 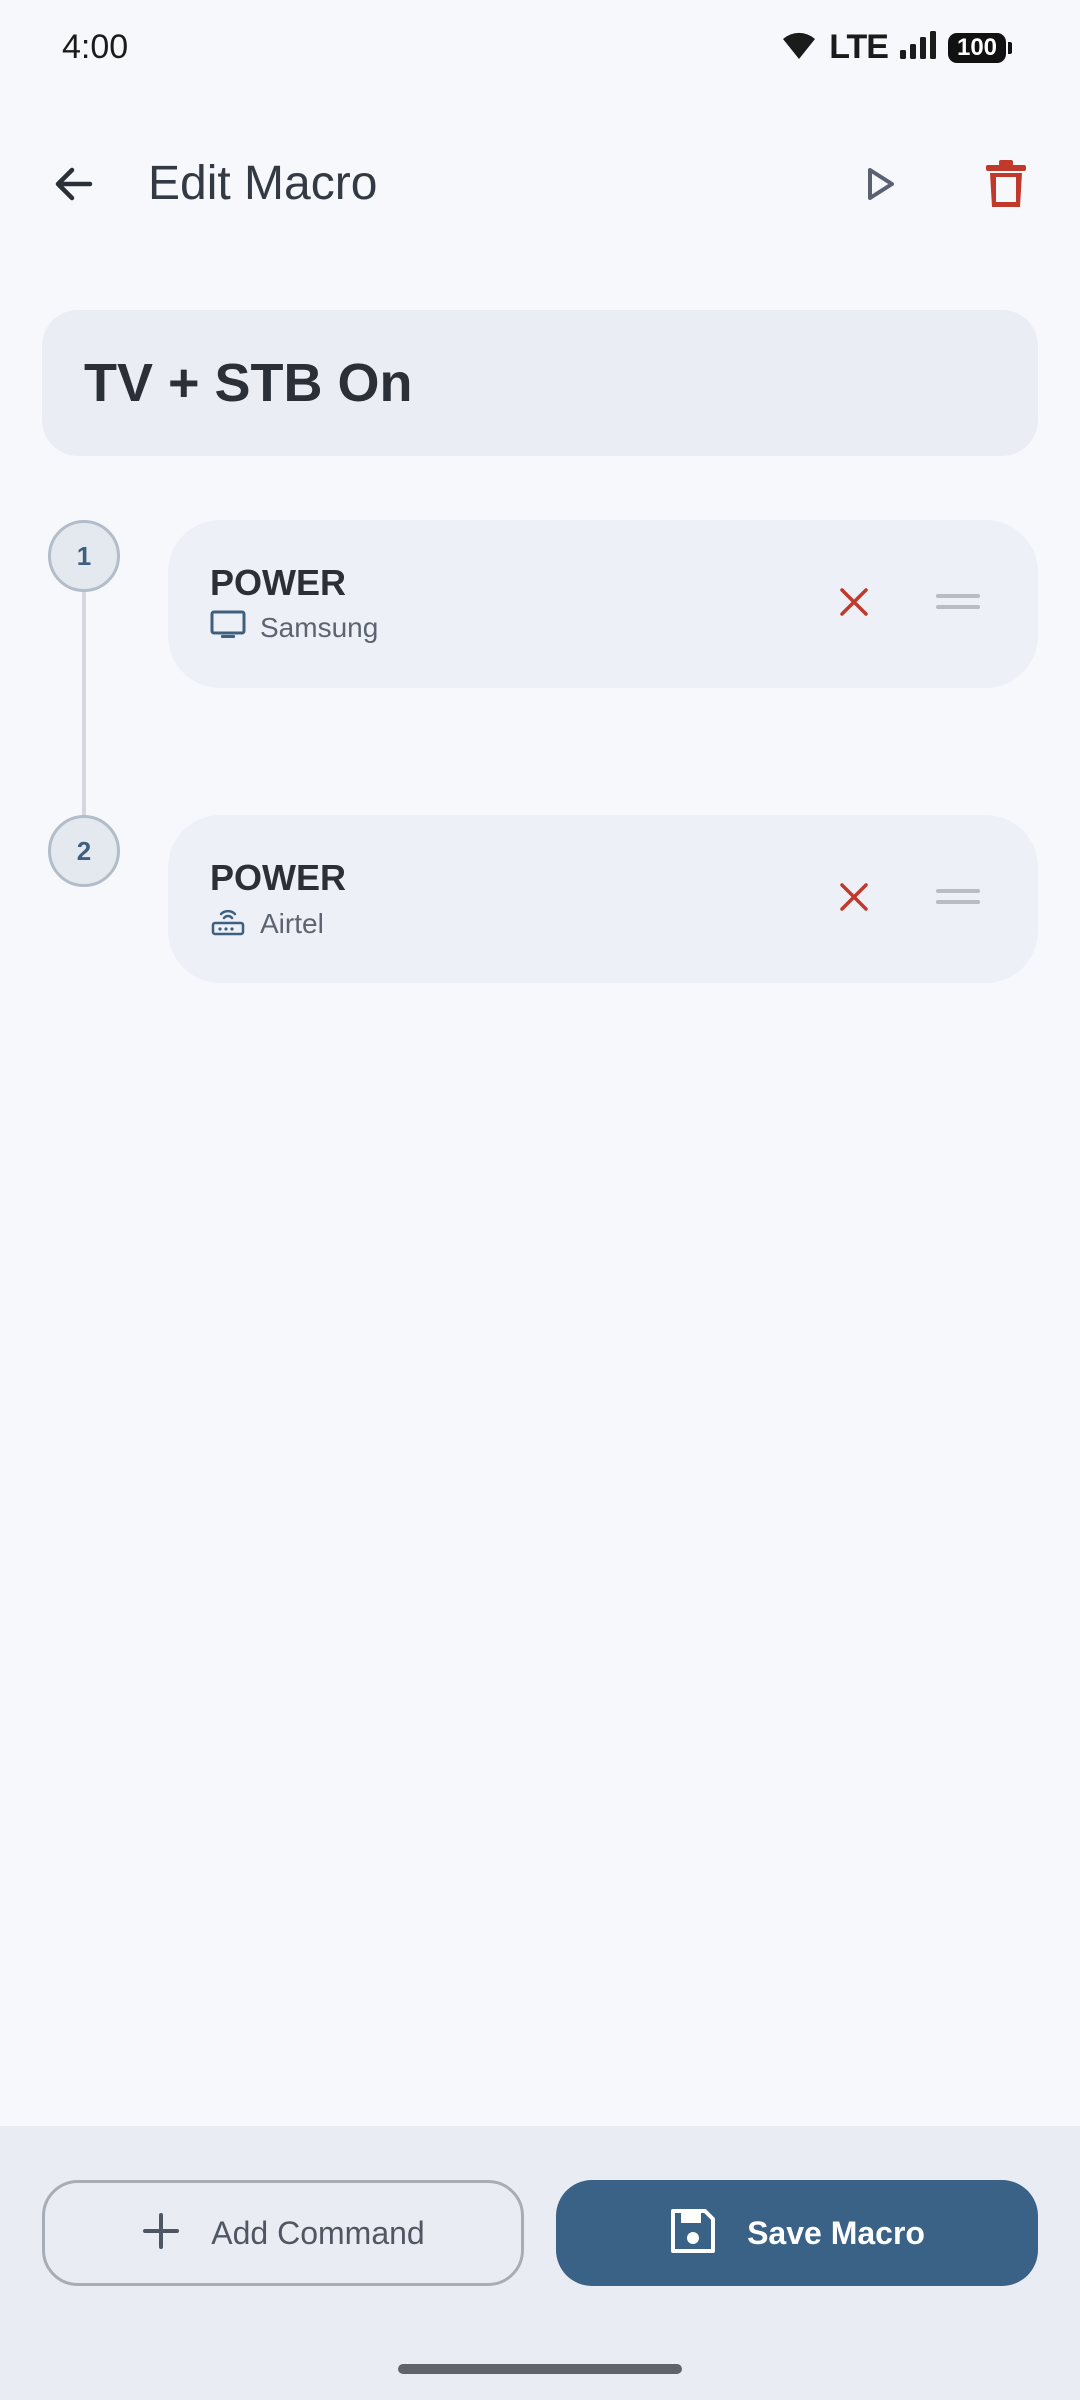 I want to click on plus-icon, so click(x=161, y=2233).